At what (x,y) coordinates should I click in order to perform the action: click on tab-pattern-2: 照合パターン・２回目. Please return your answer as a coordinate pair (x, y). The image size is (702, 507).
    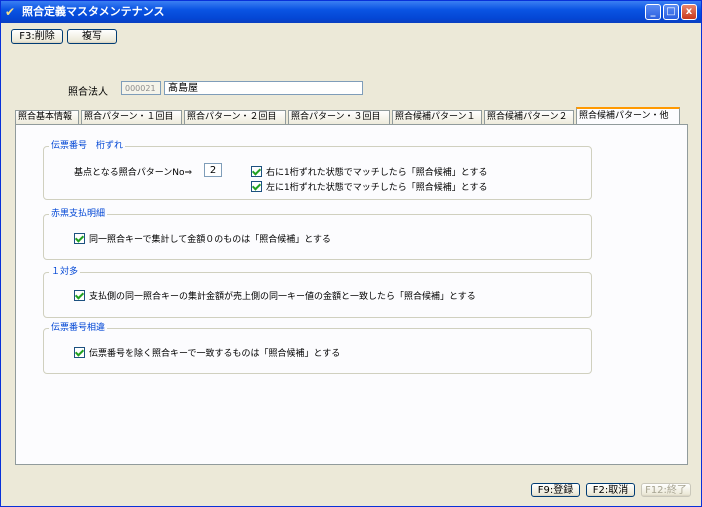
    Looking at the image, I should click on (235, 117).